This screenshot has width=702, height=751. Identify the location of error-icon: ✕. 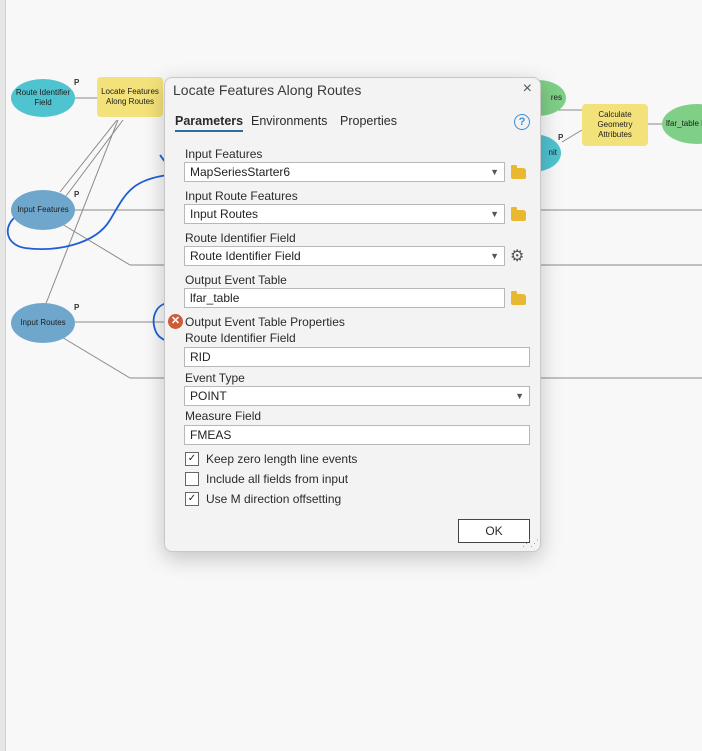
(175, 321).